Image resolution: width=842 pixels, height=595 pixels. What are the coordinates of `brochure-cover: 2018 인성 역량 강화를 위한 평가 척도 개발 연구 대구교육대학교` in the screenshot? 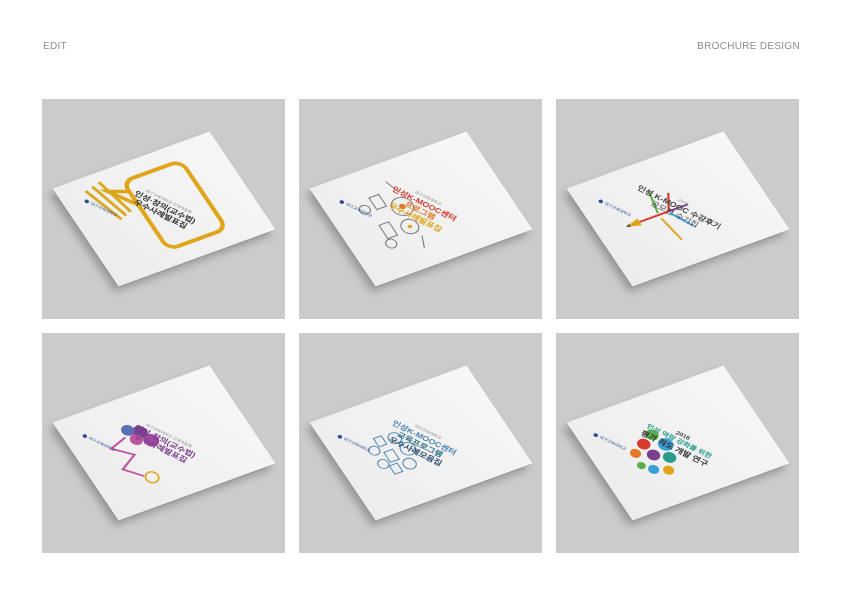 It's located at (677, 443).